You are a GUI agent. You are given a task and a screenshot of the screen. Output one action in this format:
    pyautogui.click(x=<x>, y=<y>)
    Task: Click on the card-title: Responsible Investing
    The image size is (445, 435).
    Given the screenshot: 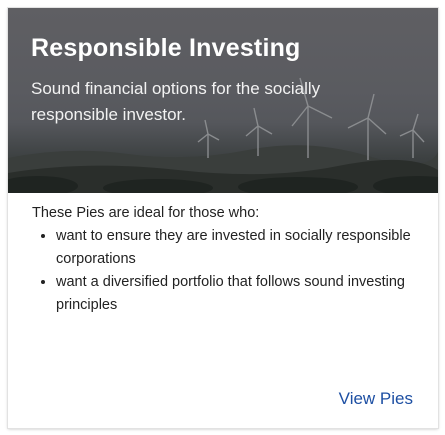 What is the action you would take?
    pyautogui.click(x=166, y=48)
    